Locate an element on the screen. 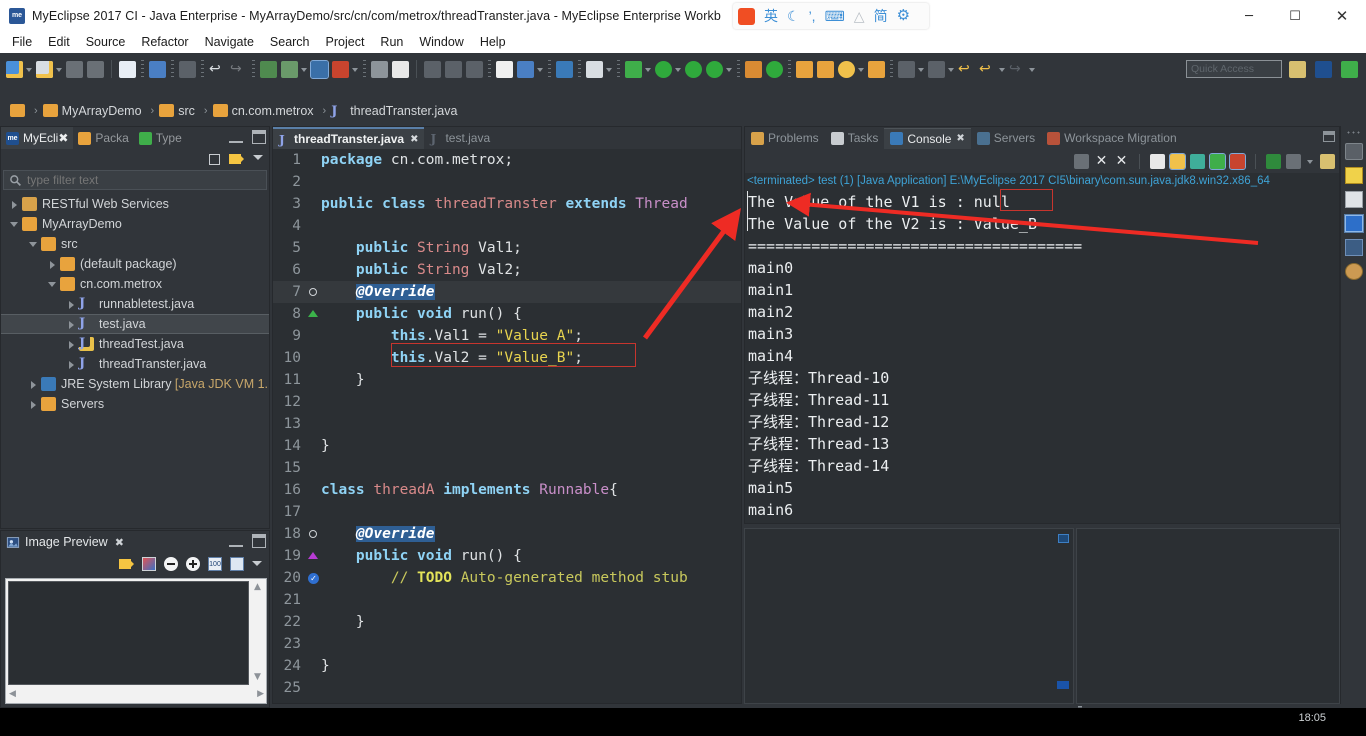 The image size is (1366, 736). fast-view-icon is located at coordinates (1353, 151).